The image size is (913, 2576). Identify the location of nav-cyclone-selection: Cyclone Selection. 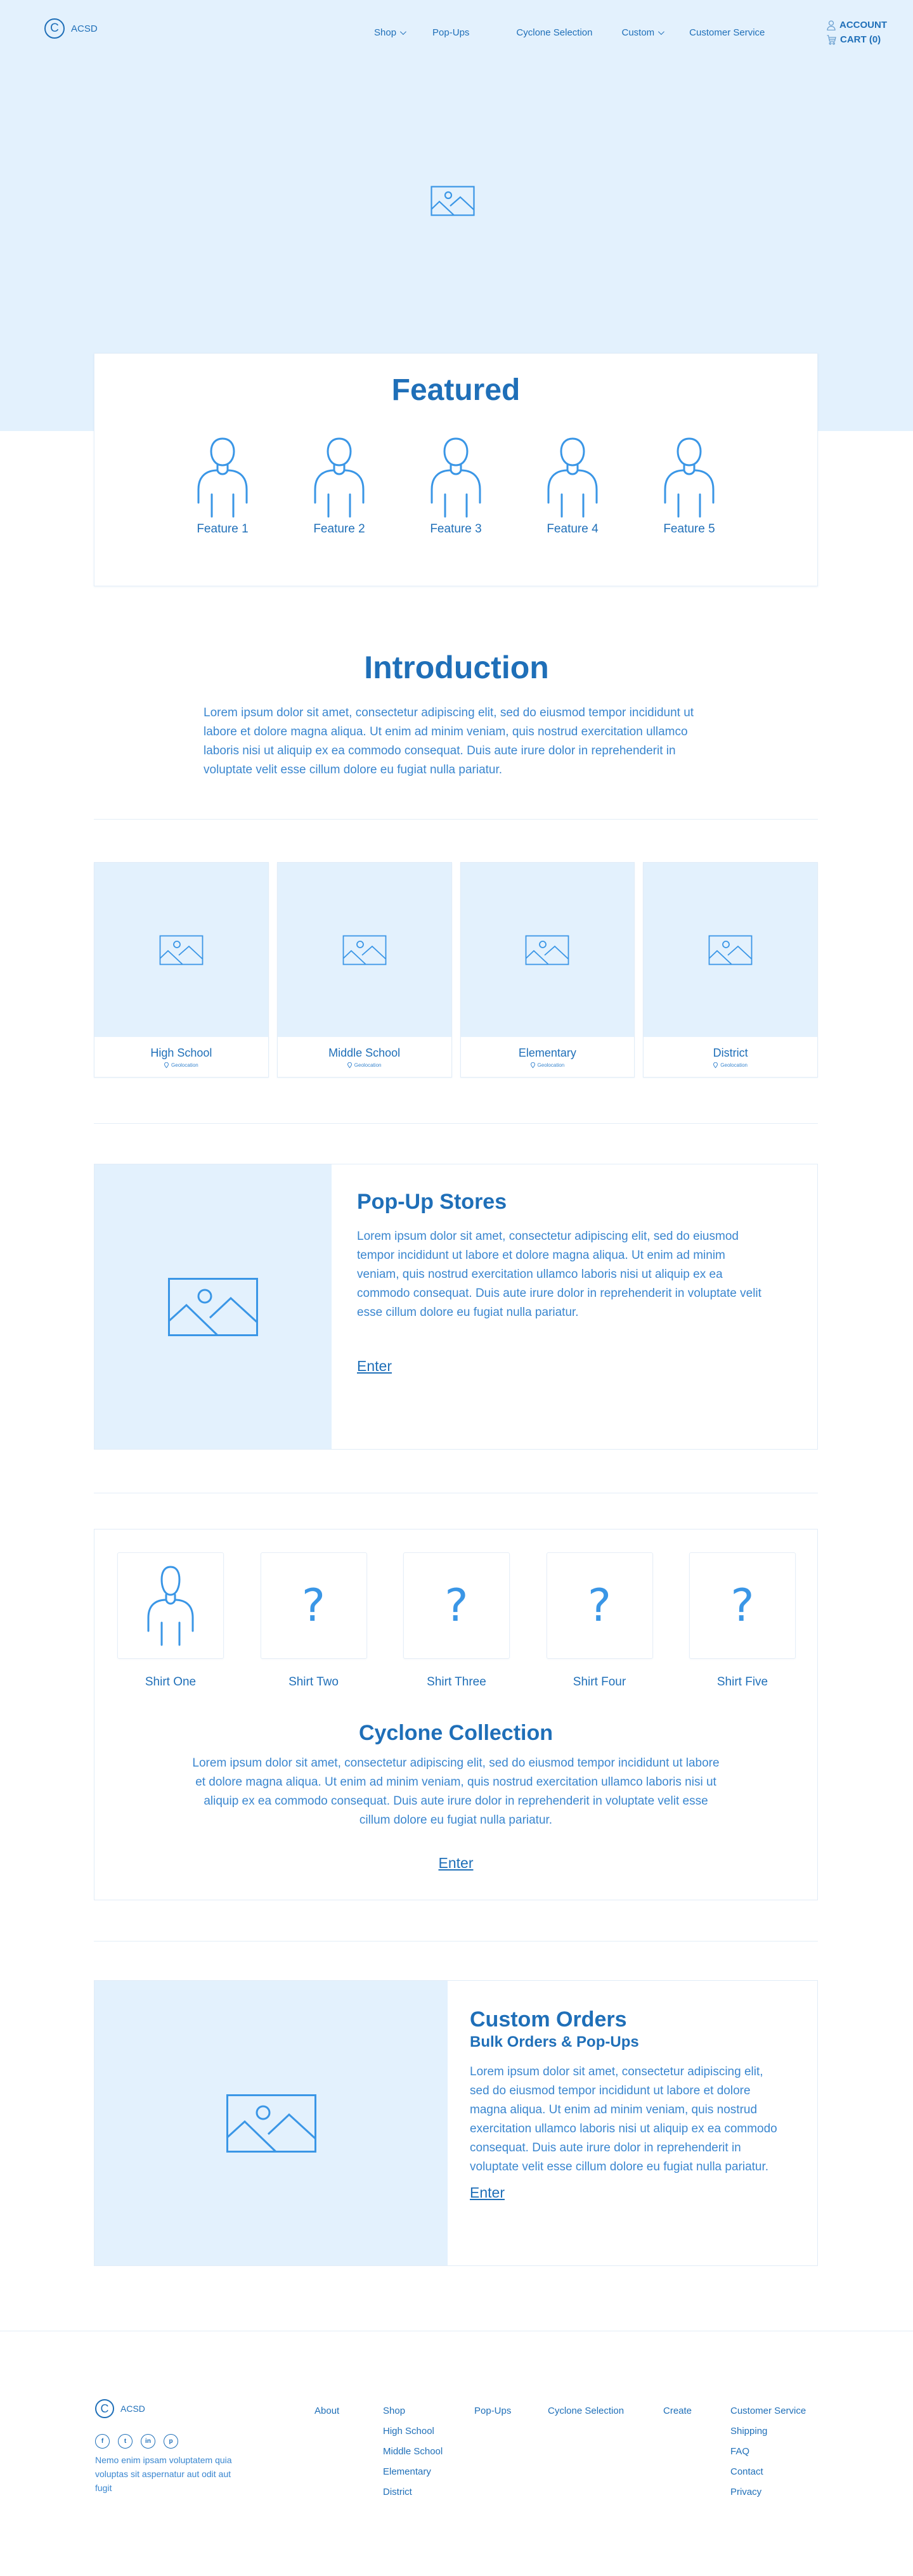
(554, 32).